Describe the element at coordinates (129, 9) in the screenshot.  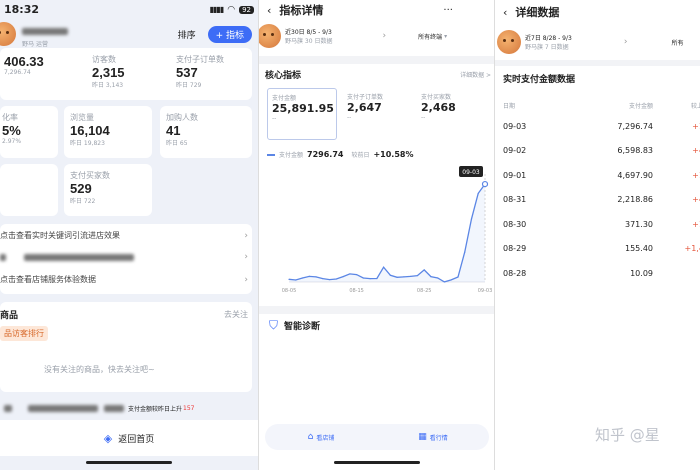
I see `status-bar: 18:32 ▮▮▮▮ ◠ 92` at that location.